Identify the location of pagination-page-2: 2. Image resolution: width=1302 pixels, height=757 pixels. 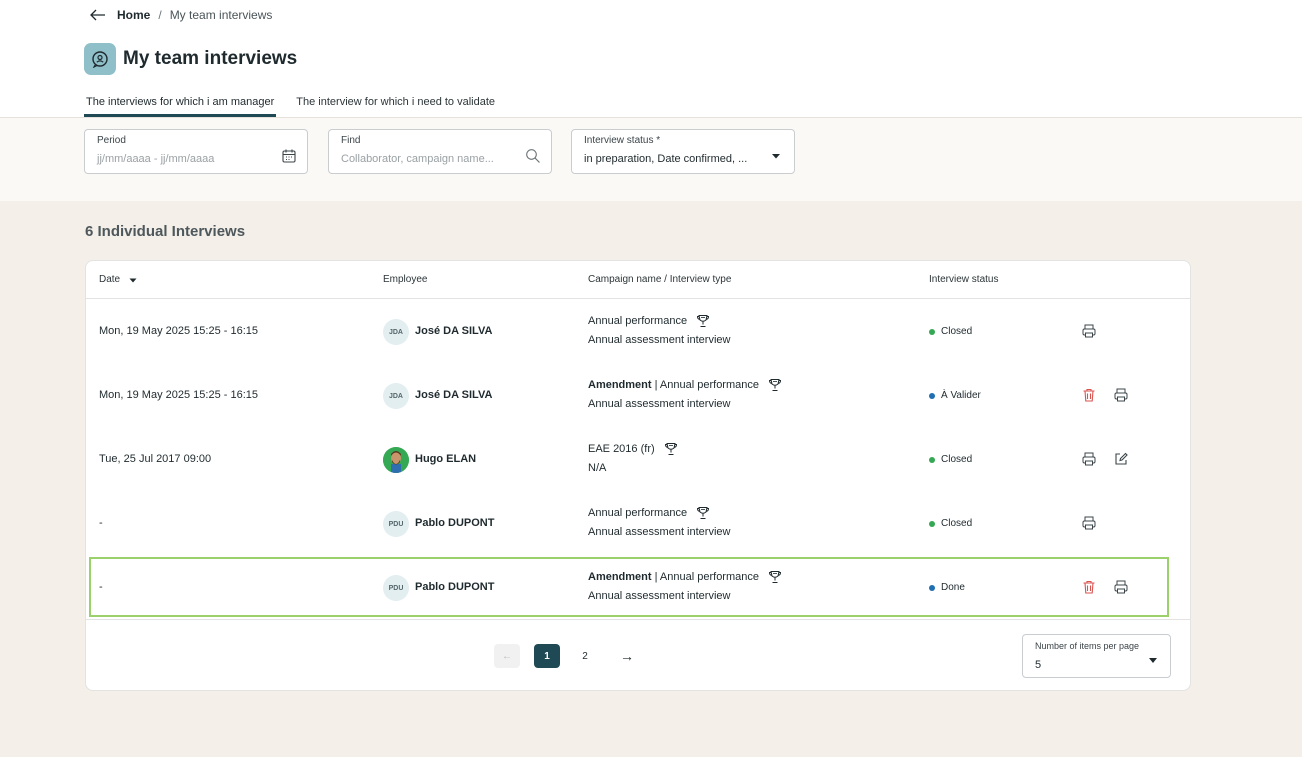
(585, 656).